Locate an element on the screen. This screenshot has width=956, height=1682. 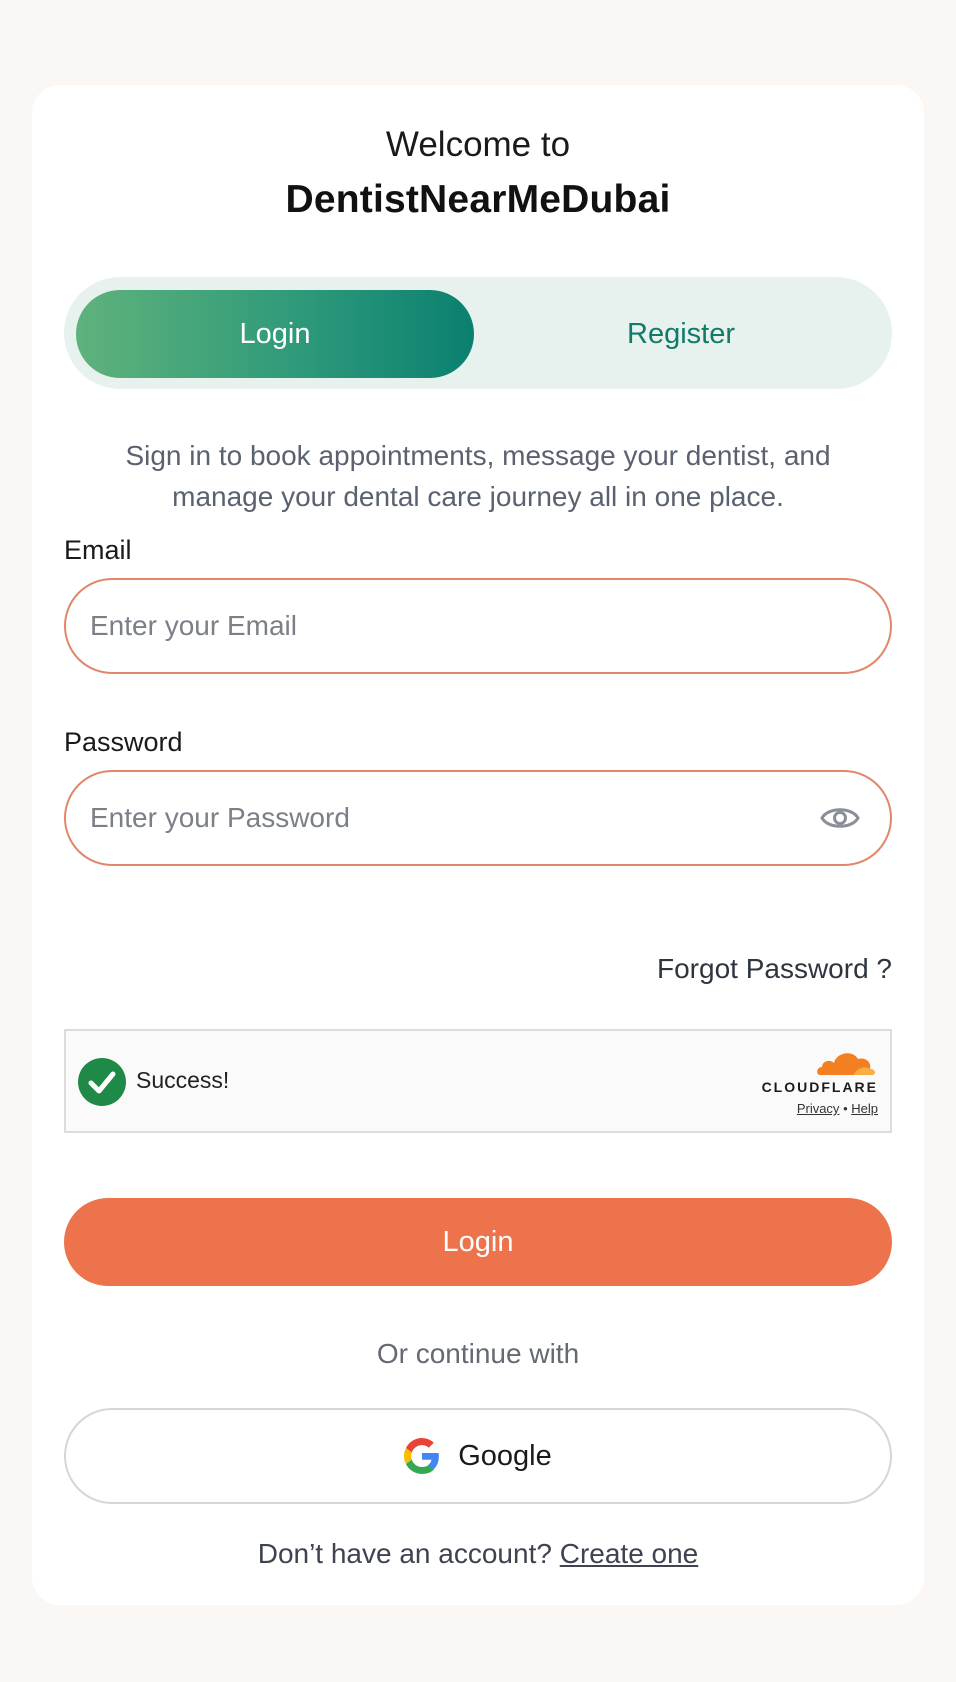
cloudflare-captcha: Success! CLOUDFLARE Privacy • Help is located at coordinates (478, 1081).